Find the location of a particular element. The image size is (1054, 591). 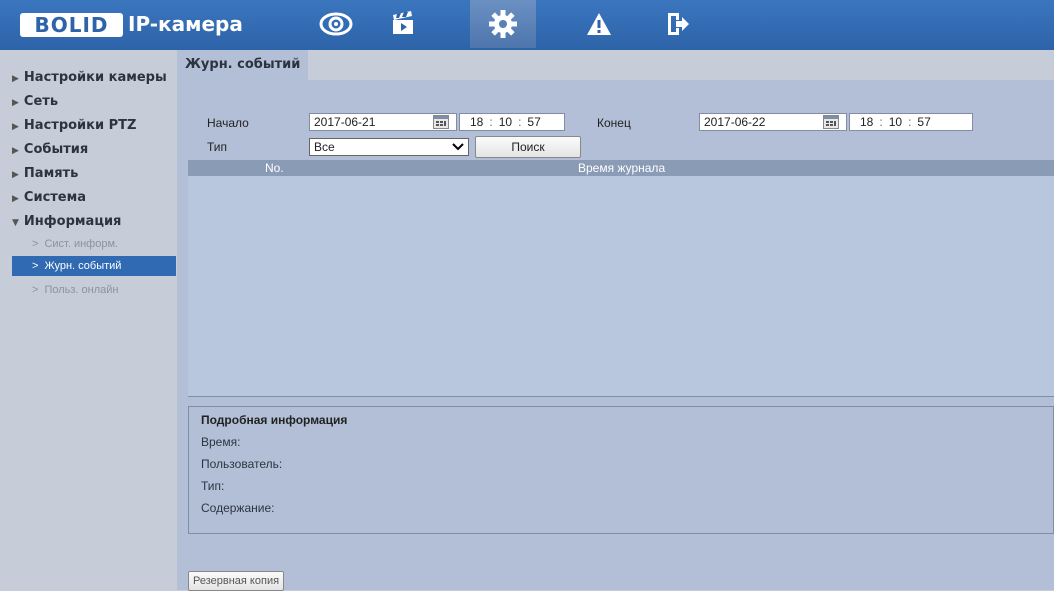

backup-button: Резервная копия is located at coordinates (236, 581).